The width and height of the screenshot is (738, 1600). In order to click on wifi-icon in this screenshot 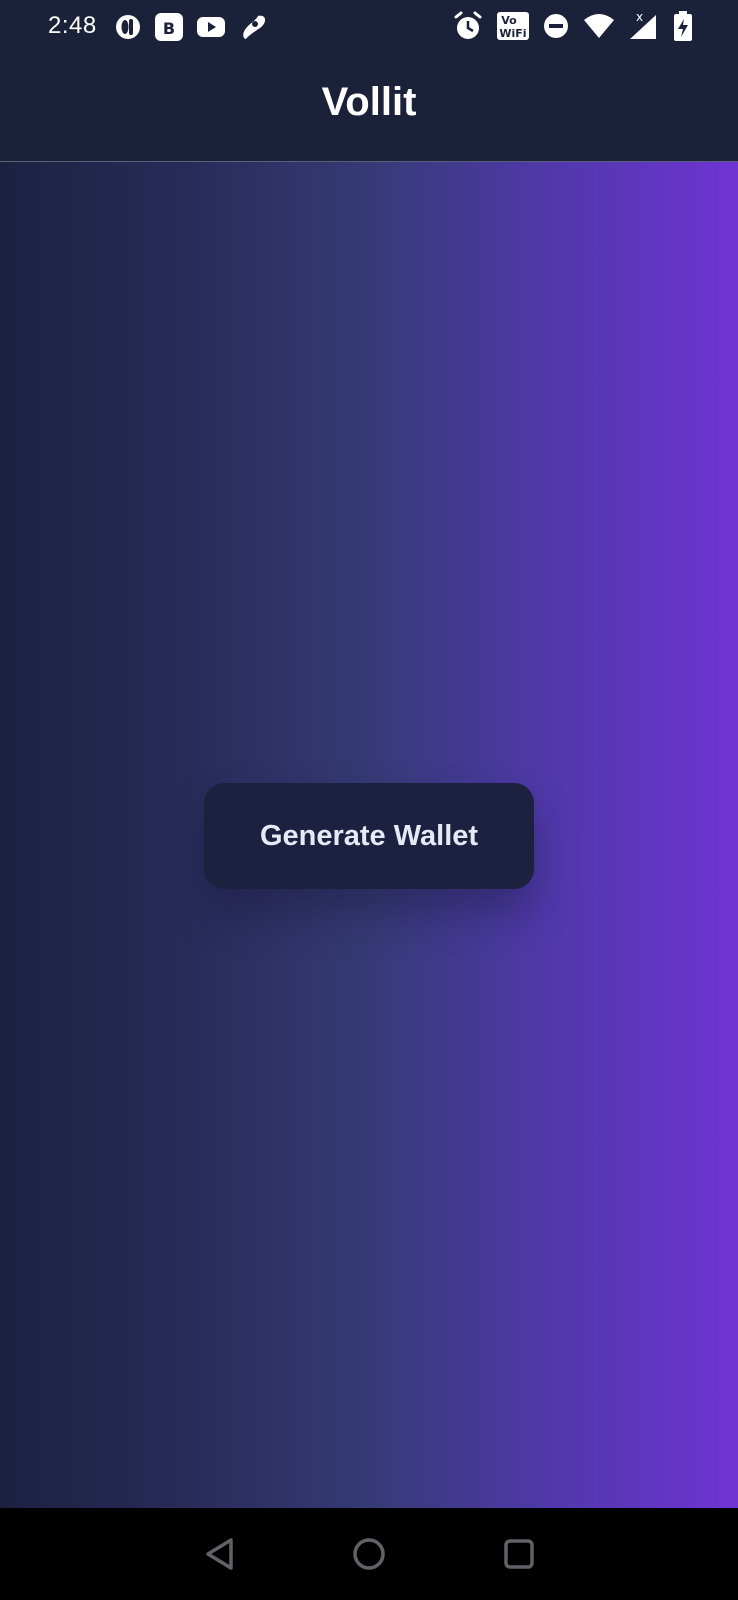, I will do `click(599, 26)`.